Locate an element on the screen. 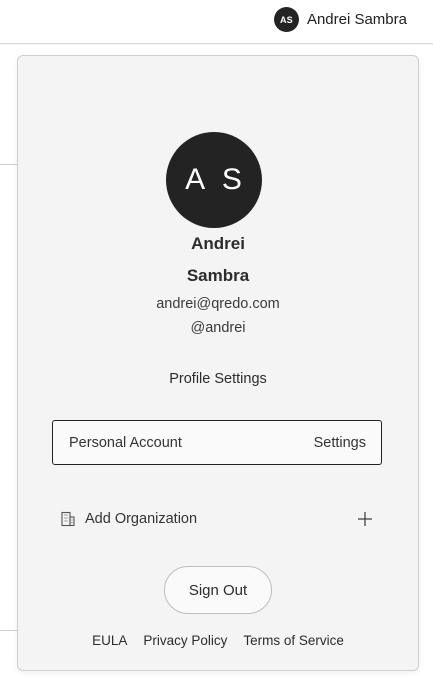 The image size is (433, 684). add-organization-button: Add Organization is located at coordinates (216, 519).